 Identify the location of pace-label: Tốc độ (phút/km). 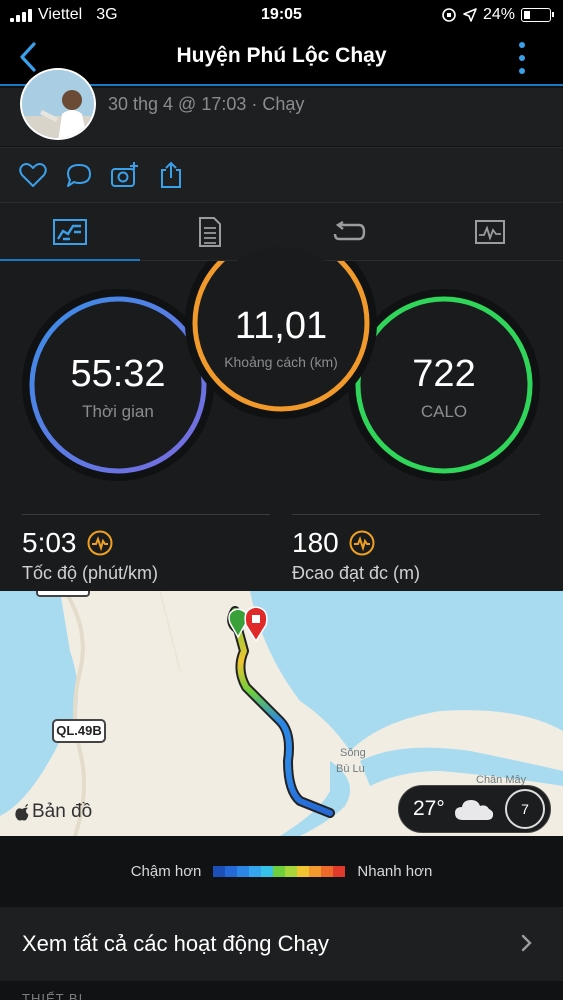
(90, 573).